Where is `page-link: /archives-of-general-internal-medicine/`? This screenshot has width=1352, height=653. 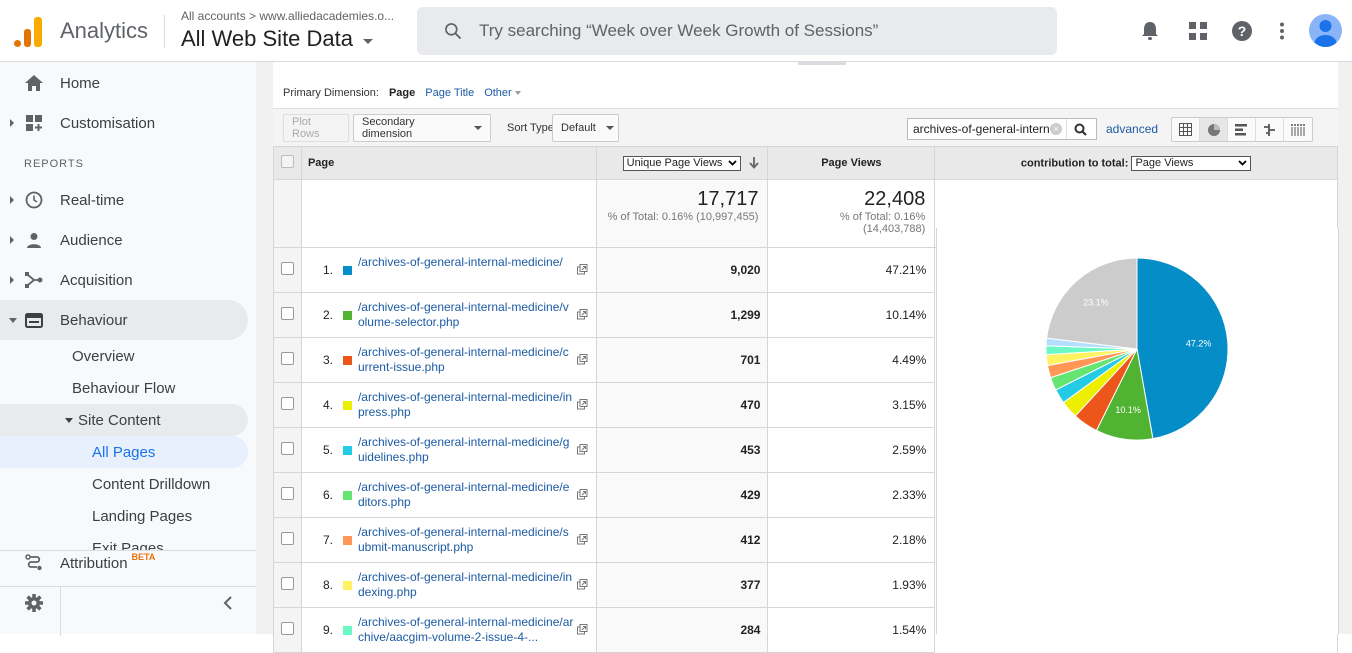 page-link: /archives-of-general-internal-medicine/ is located at coordinates (466, 262).